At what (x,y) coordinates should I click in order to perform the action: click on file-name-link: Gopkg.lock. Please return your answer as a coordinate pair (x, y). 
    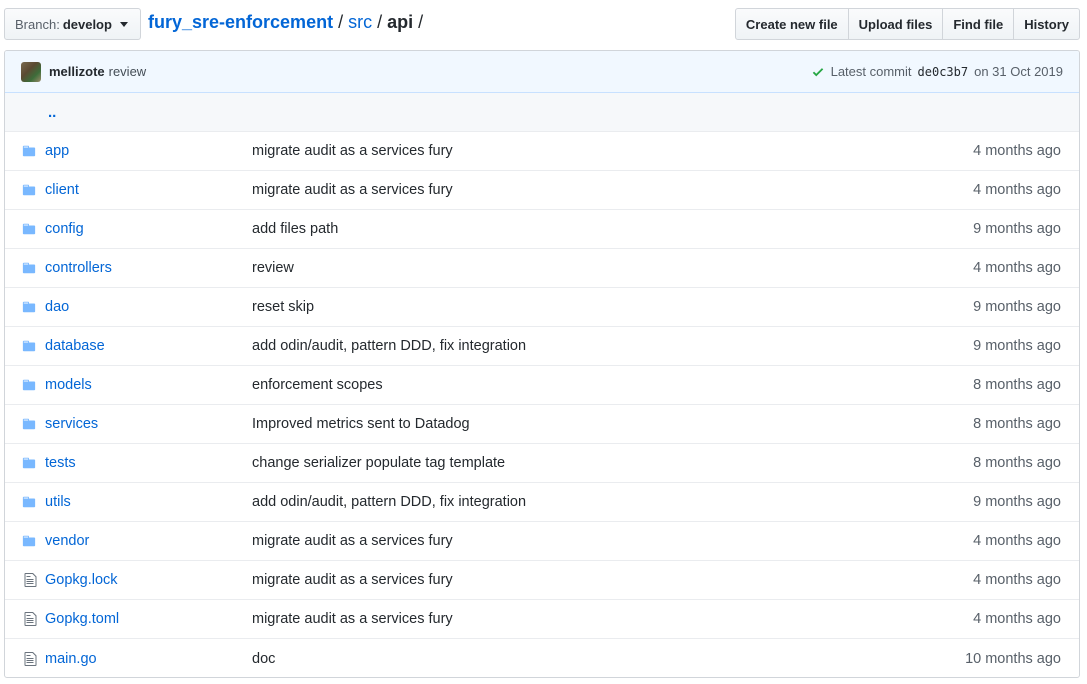
    Looking at the image, I should click on (81, 580).